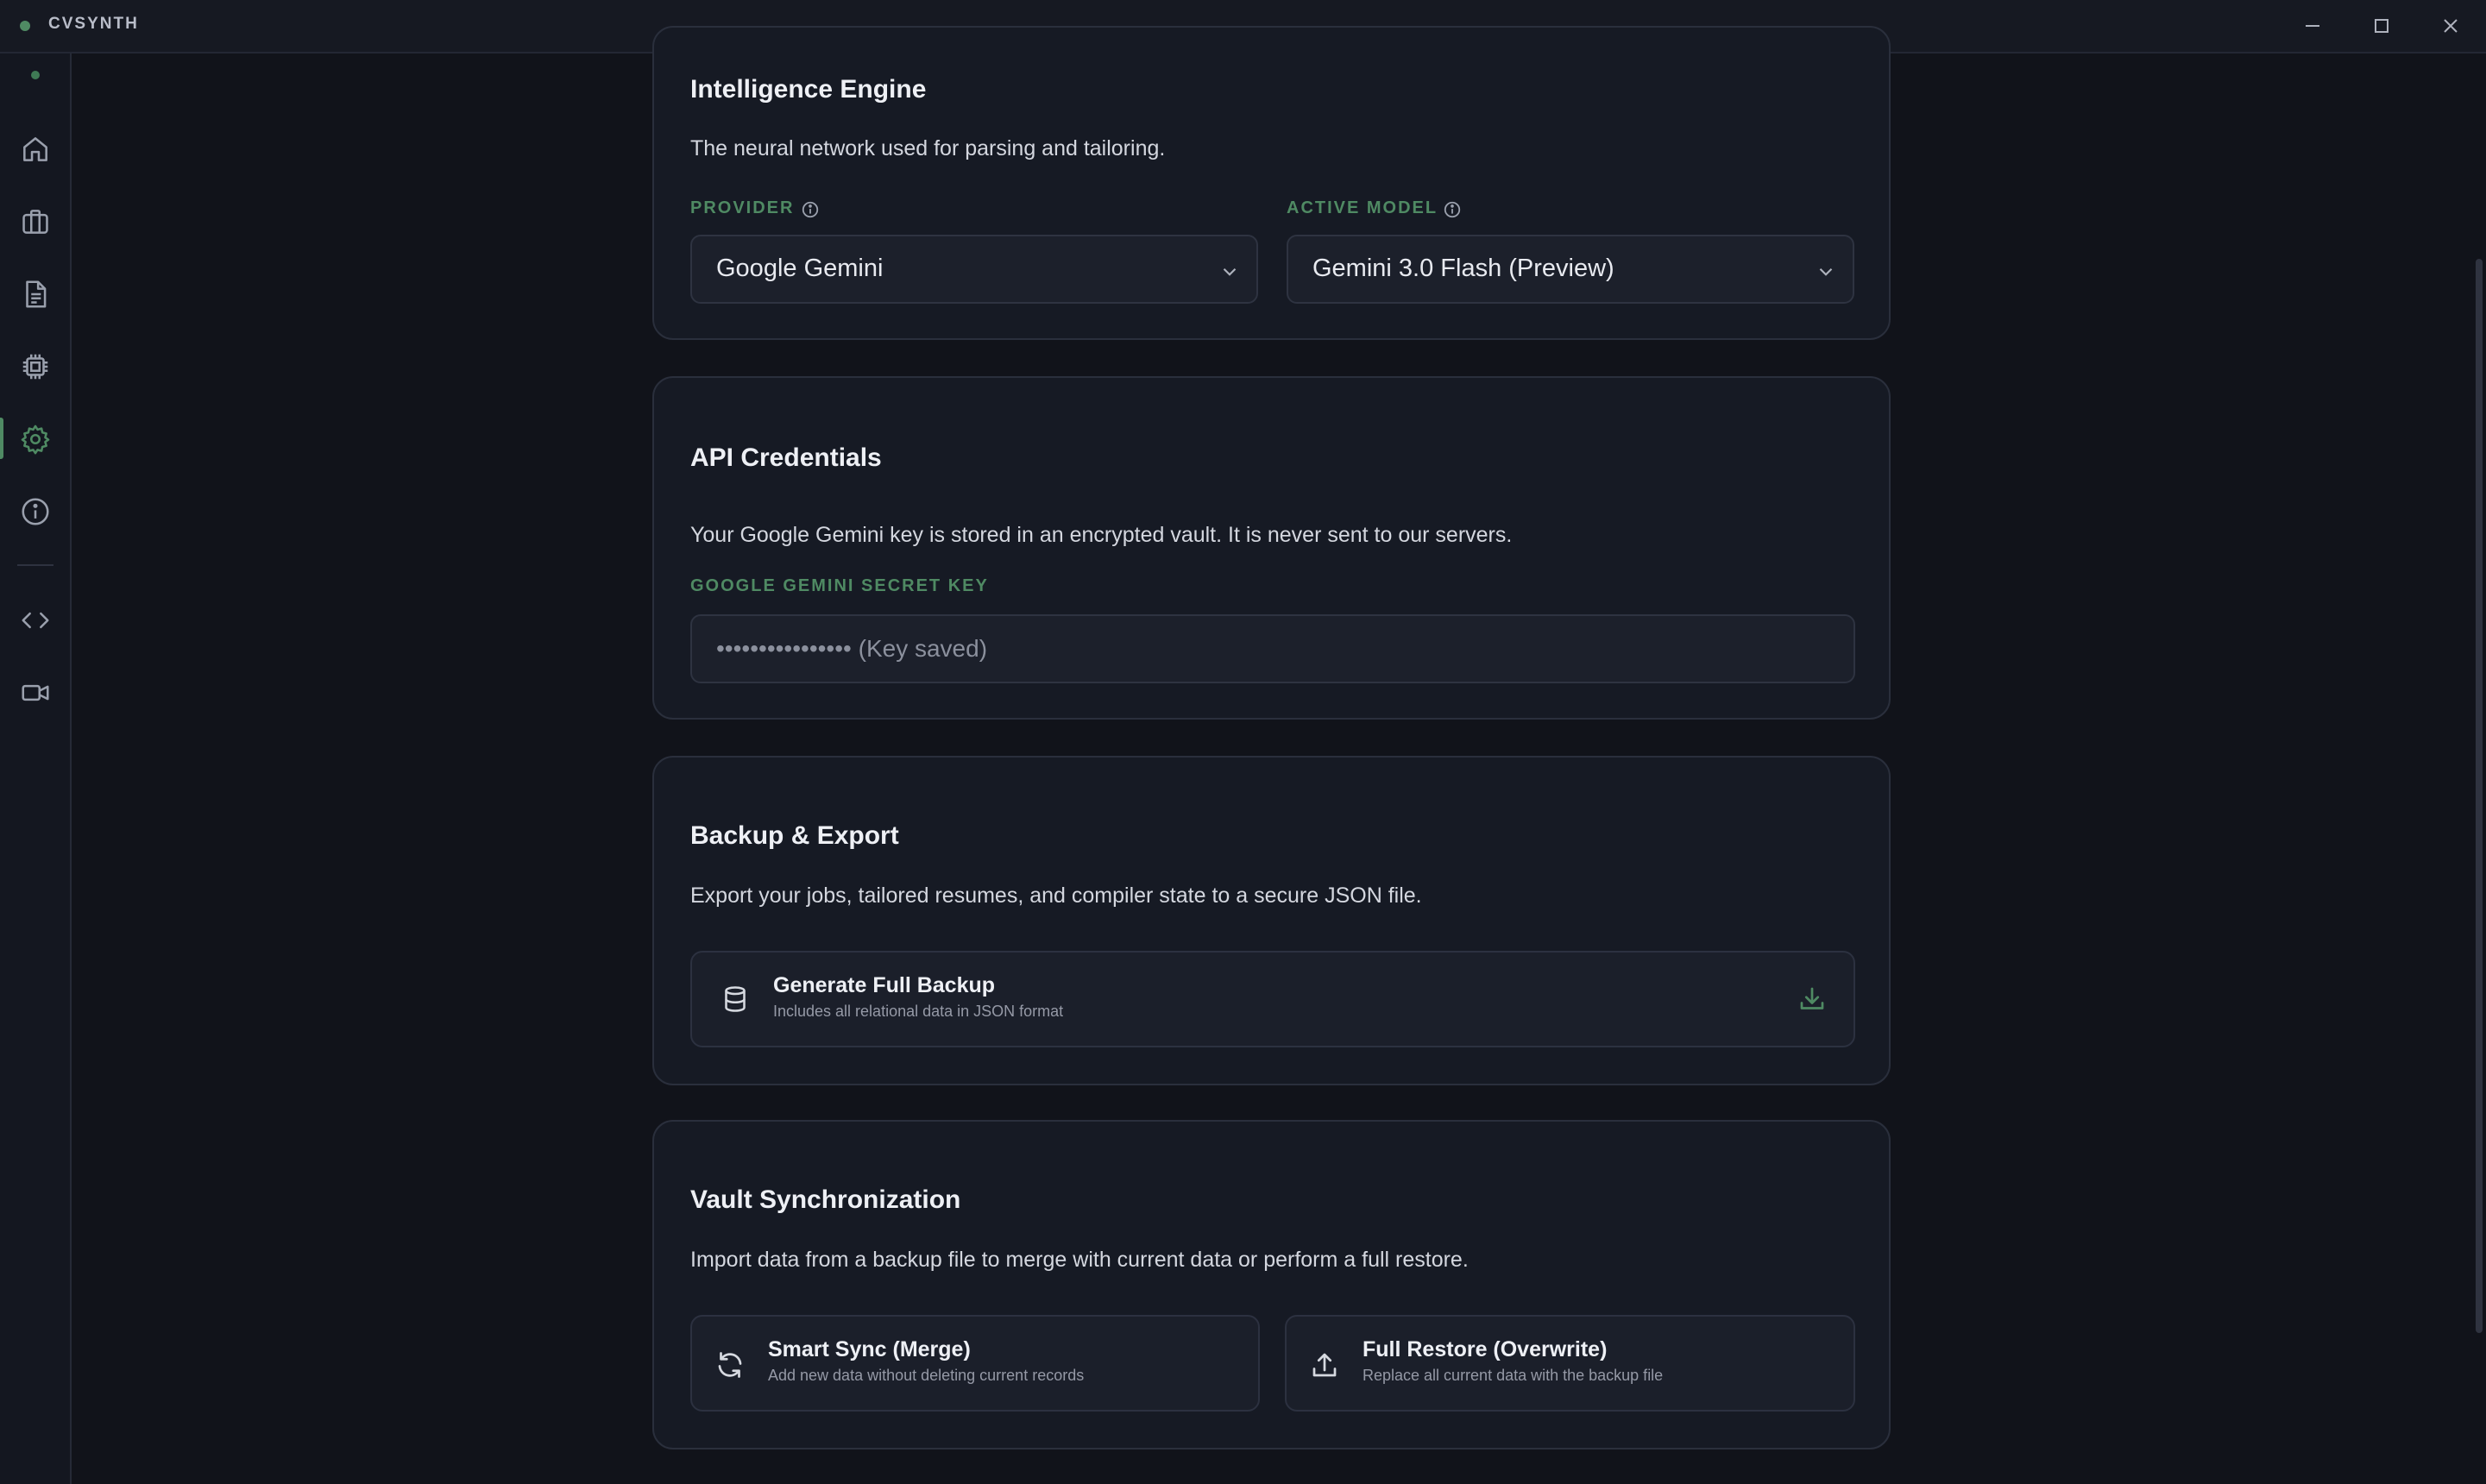 This screenshot has width=2486, height=1484. Describe the element at coordinates (1452, 210) in the screenshot. I see `active-model-info-icon` at that location.